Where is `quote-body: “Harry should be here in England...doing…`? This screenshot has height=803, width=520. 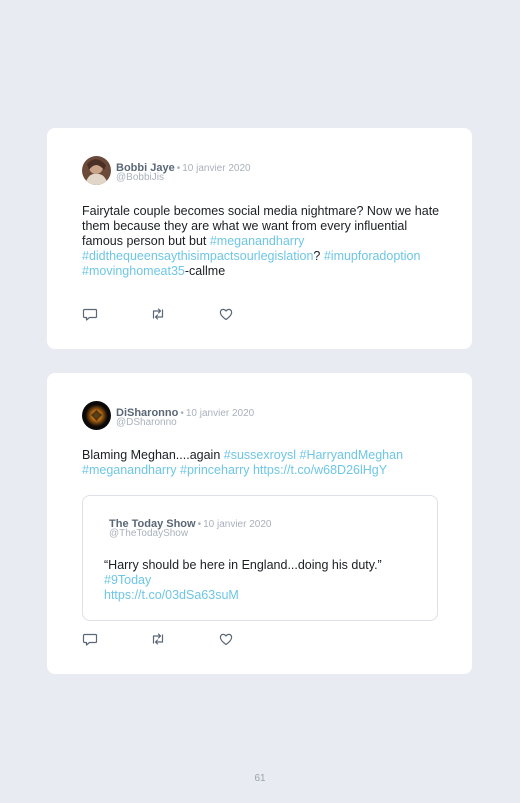
quote-body: “Harry should be here in England...doing… is located at coordinates (243, 565).